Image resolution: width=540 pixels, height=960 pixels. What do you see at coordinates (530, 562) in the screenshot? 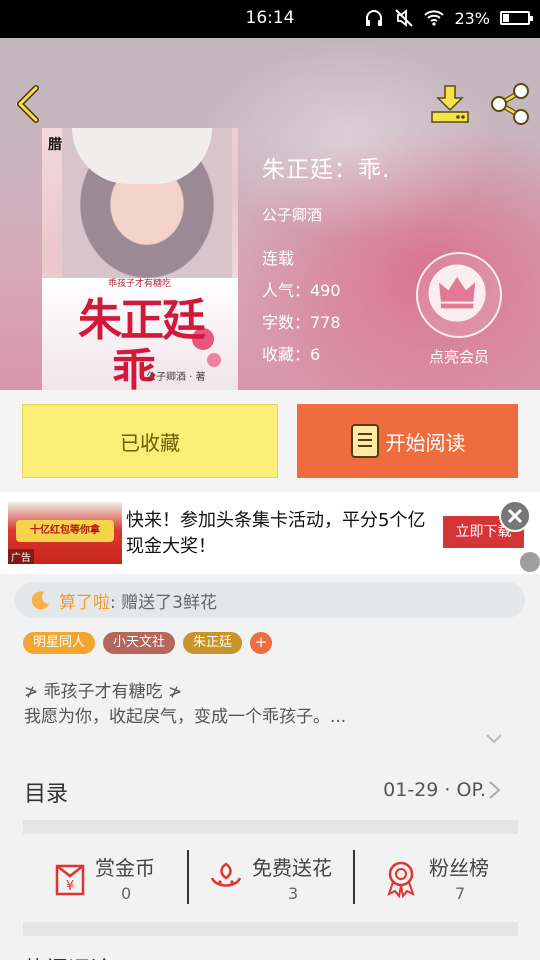
I see `ad-info-icon` at bounding box center [530, 562].